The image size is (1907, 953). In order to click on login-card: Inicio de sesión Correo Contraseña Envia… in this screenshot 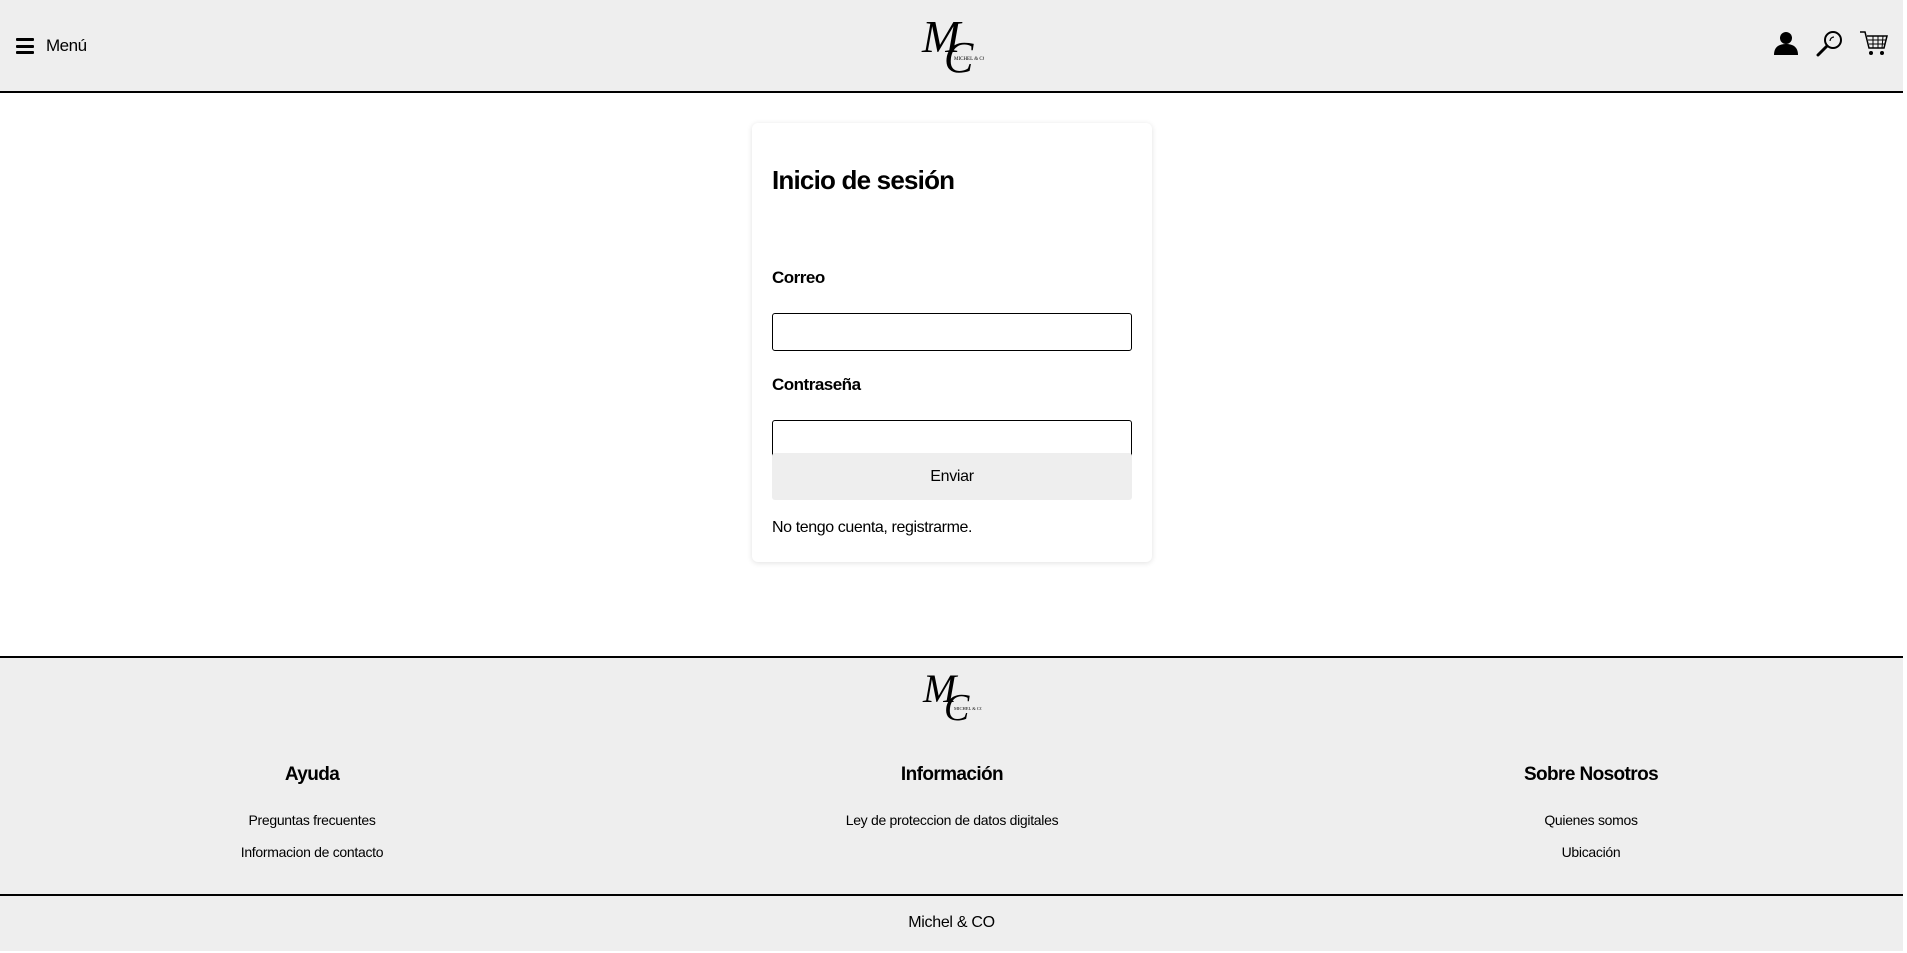, I will do `click(952, 342)`.